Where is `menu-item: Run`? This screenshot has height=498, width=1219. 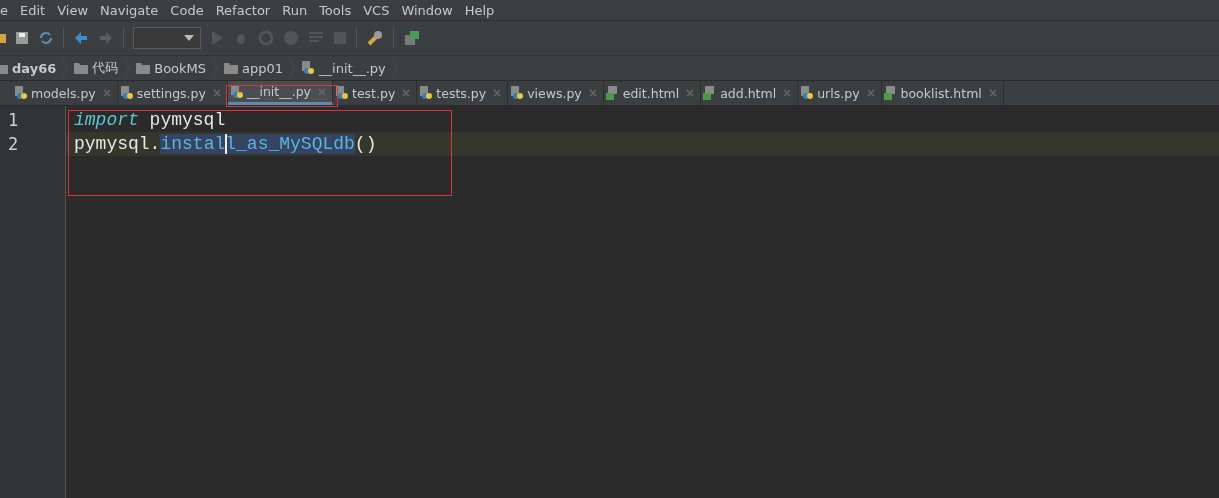 menu-item: Run is located at coordinates (295, 10).